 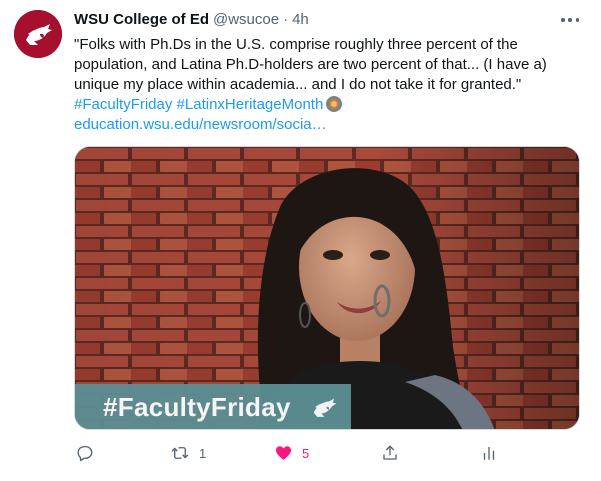 What do you see at coordinates (203, 453) in the screenshot?
I see `retweet-count: 1` at bounding box center [203, 453].